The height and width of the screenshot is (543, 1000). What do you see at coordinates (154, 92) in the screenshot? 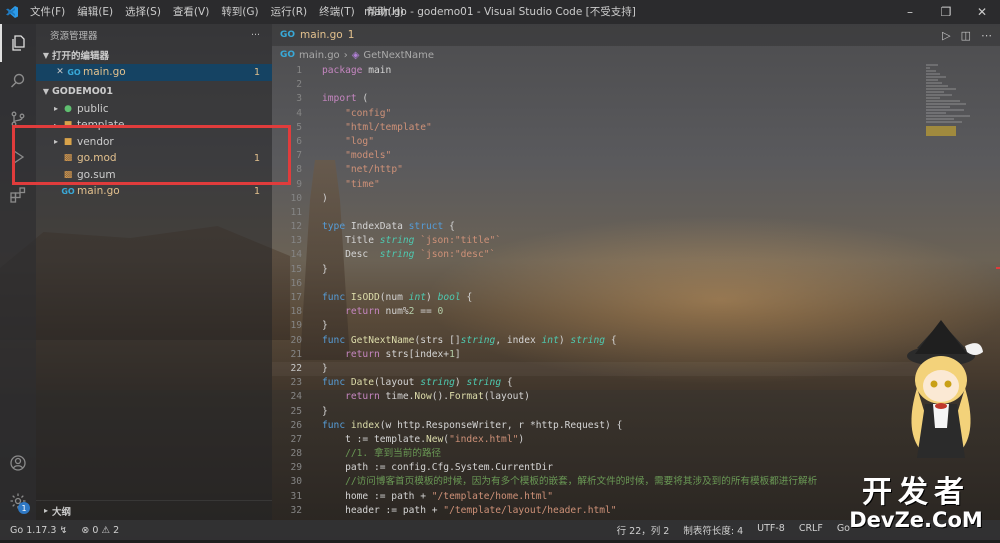
I see `project-section: ▼ GODEMO01` at bounding box center [154, 92].